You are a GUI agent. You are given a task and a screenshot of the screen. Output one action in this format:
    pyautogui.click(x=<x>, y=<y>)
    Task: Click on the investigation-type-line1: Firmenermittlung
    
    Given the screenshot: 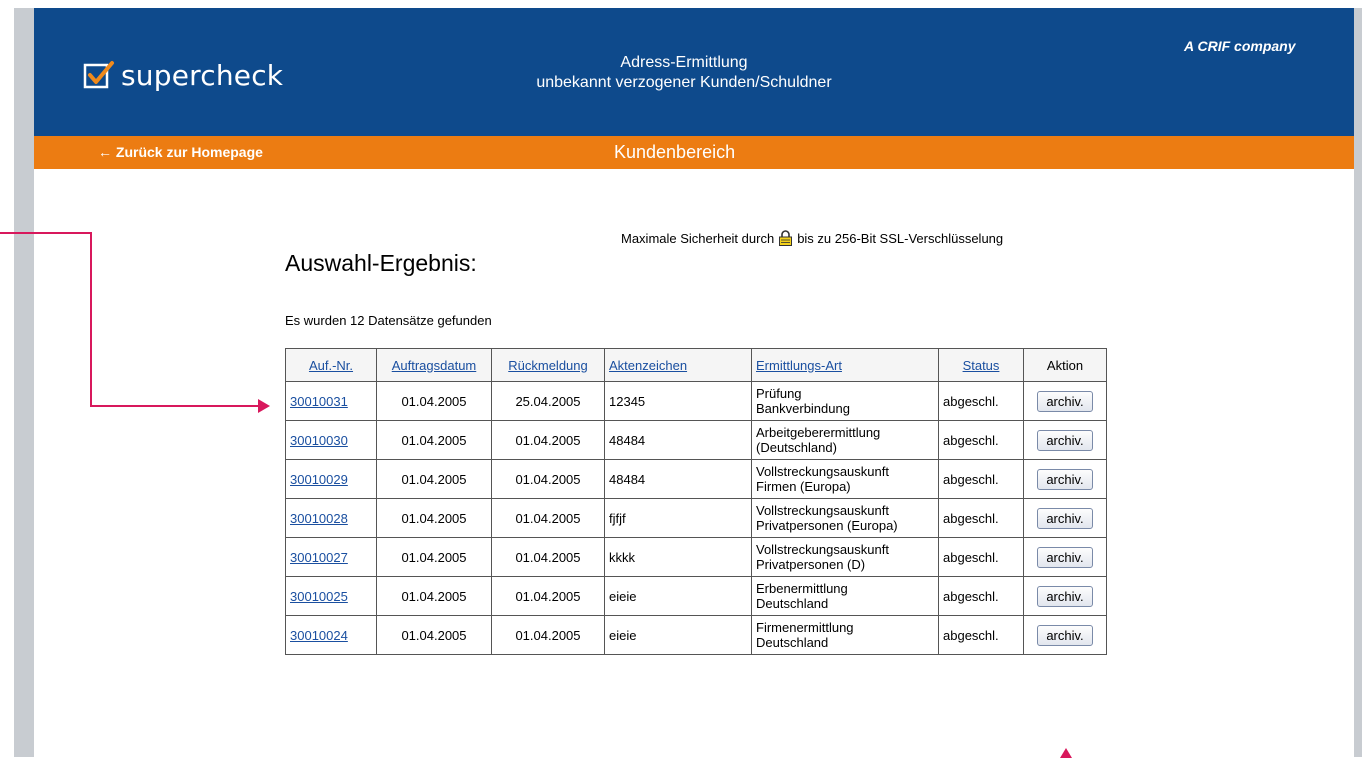 What is the action you would take?
    pyautogui.click(x=805, y=627)
    